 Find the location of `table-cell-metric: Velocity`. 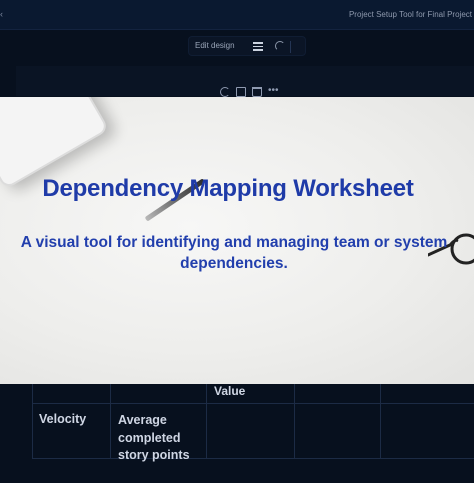

table-cell-metric: Velocity is located at coordinates (62, 419).